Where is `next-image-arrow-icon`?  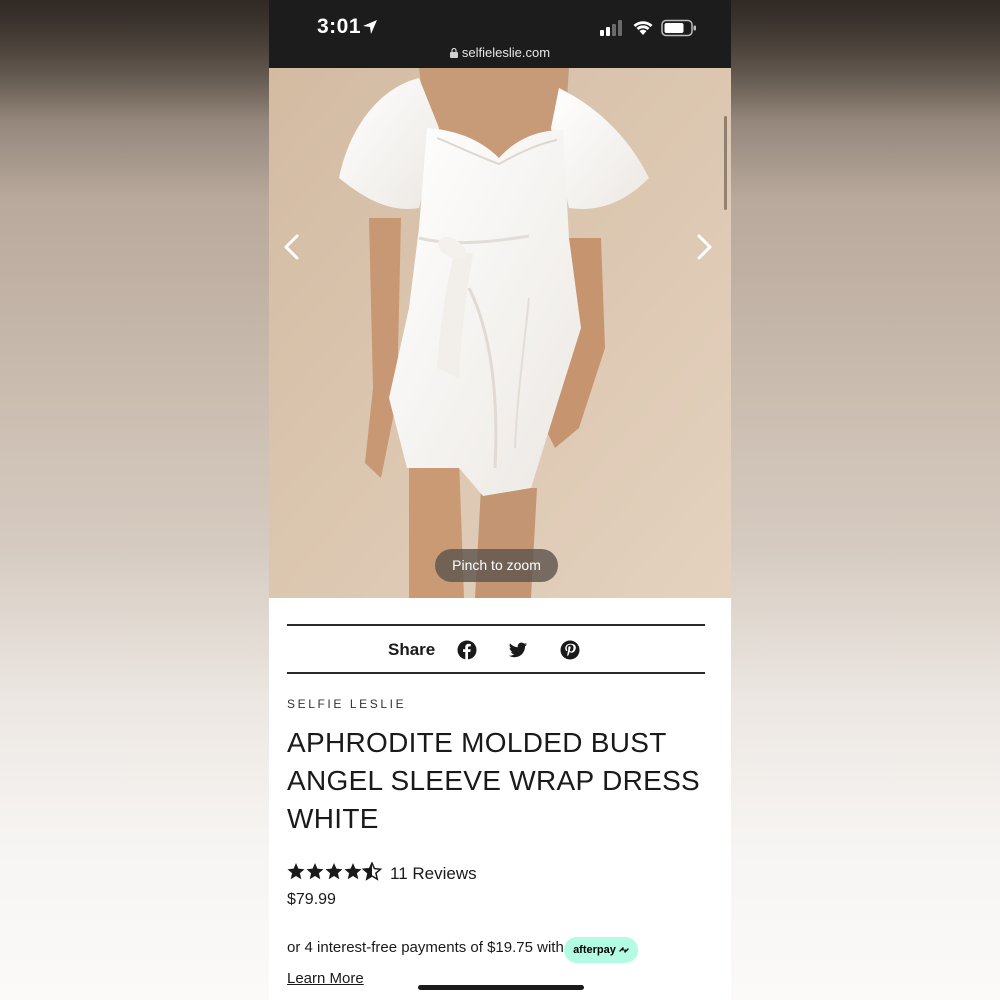 next-image-arrow-icon is located at coordinates (704, 247).